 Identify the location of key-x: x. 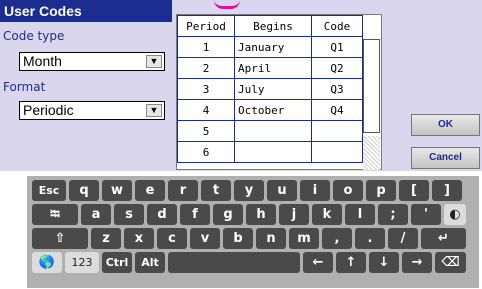
(139, 238).